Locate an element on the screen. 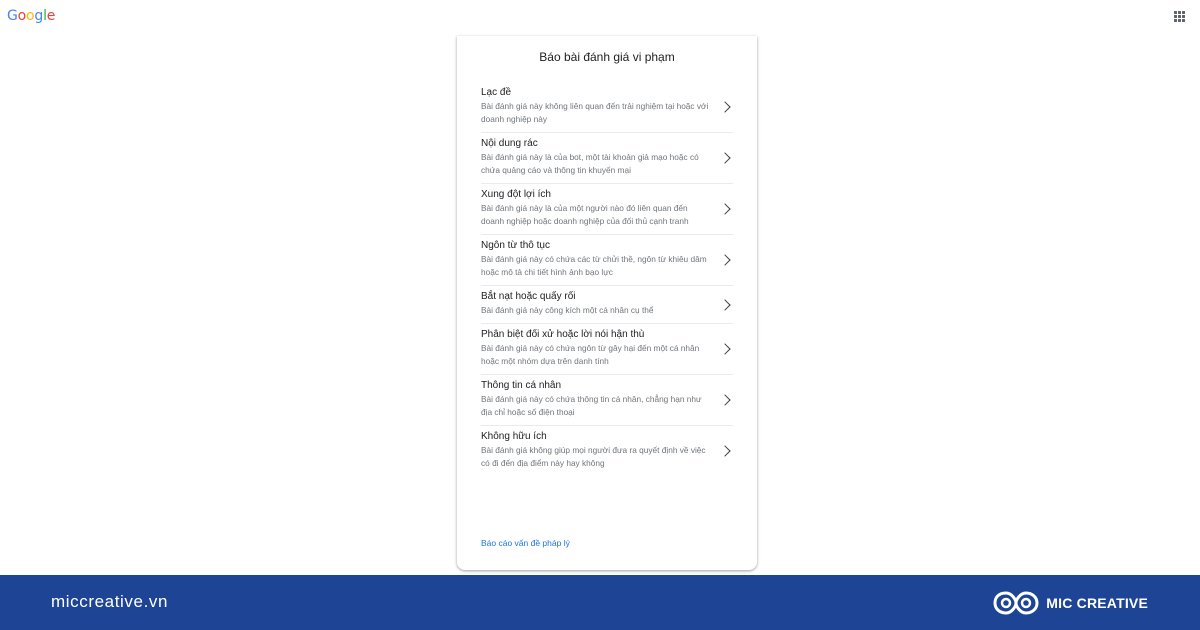 The height and width of the screenshot is (630, 1200). logo-letter: G is located at coordinates (12, 16).